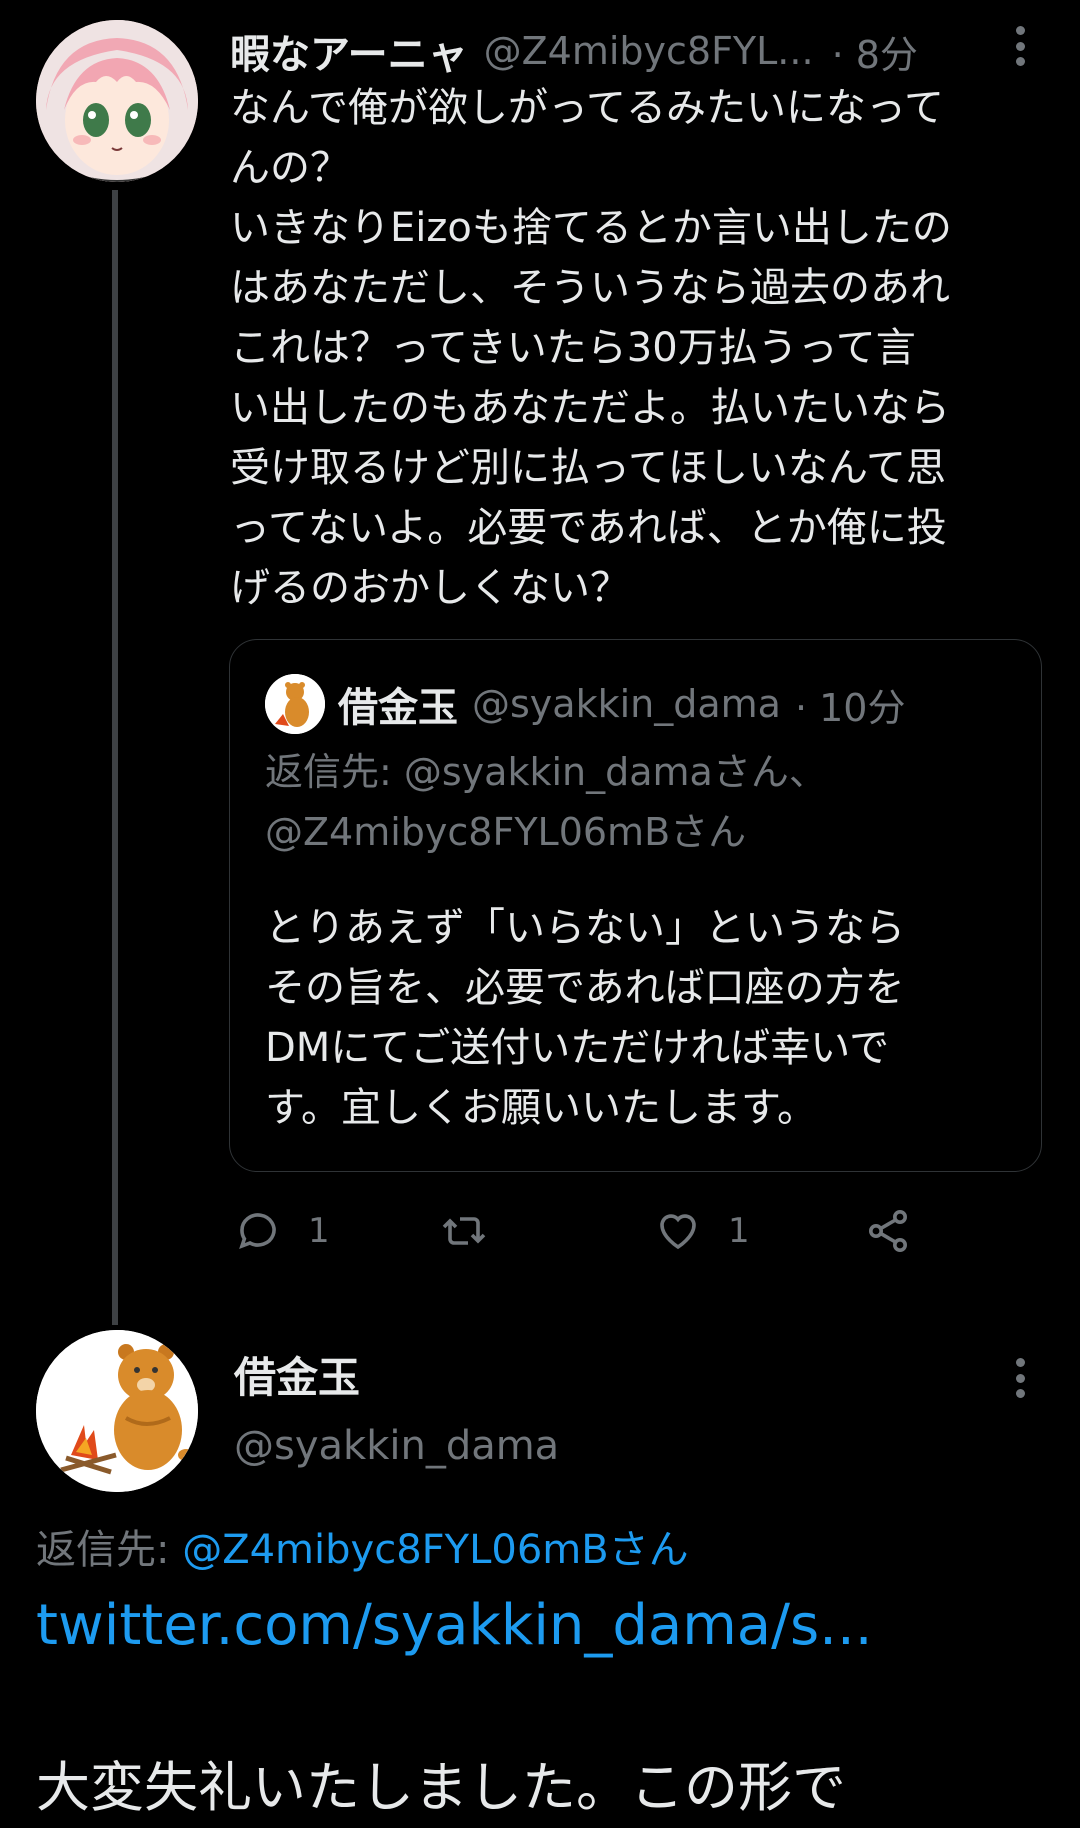 This screenshot has height=1828, width=1080. Describe the element at coordinates (546, 802) in the screenshot. I see `quote-reply-to: 返信先: @syakkin_damaさん、 @Z4mibyc8FYL06mBさん` at that location.